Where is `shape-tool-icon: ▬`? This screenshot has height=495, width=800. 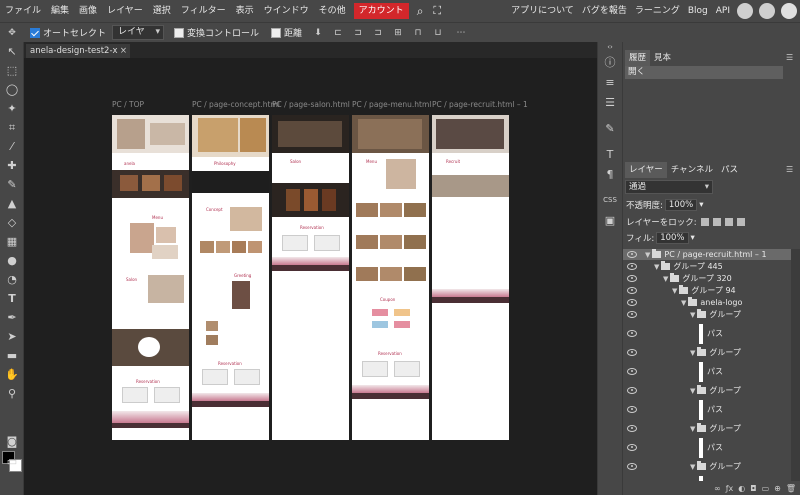
shape-tool-icon: ▬ is located at coordinates (12, 355).